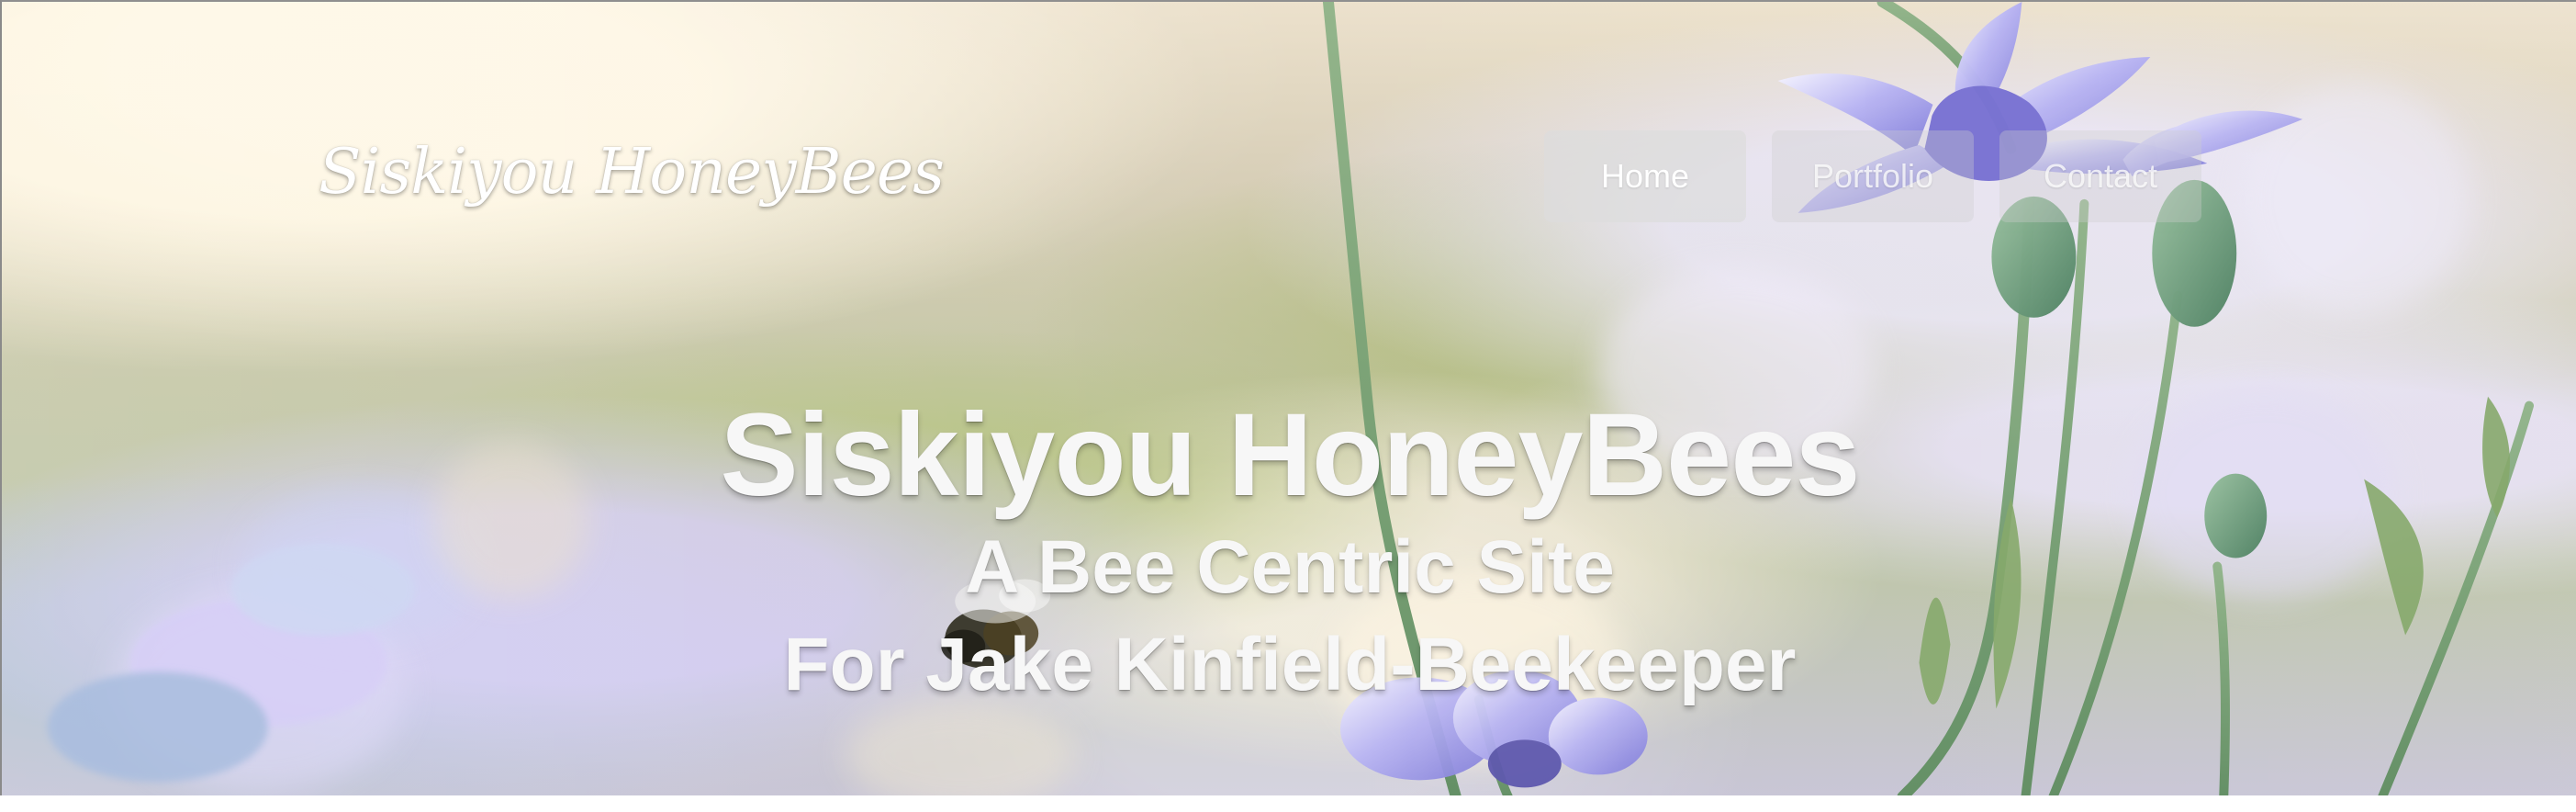 The height and width of the screenshot is (812, 2576). Describe the element at coordinates (632, 172) in the screenshot. I see `site-logo: Siskiyou HoneyBees` at that location.